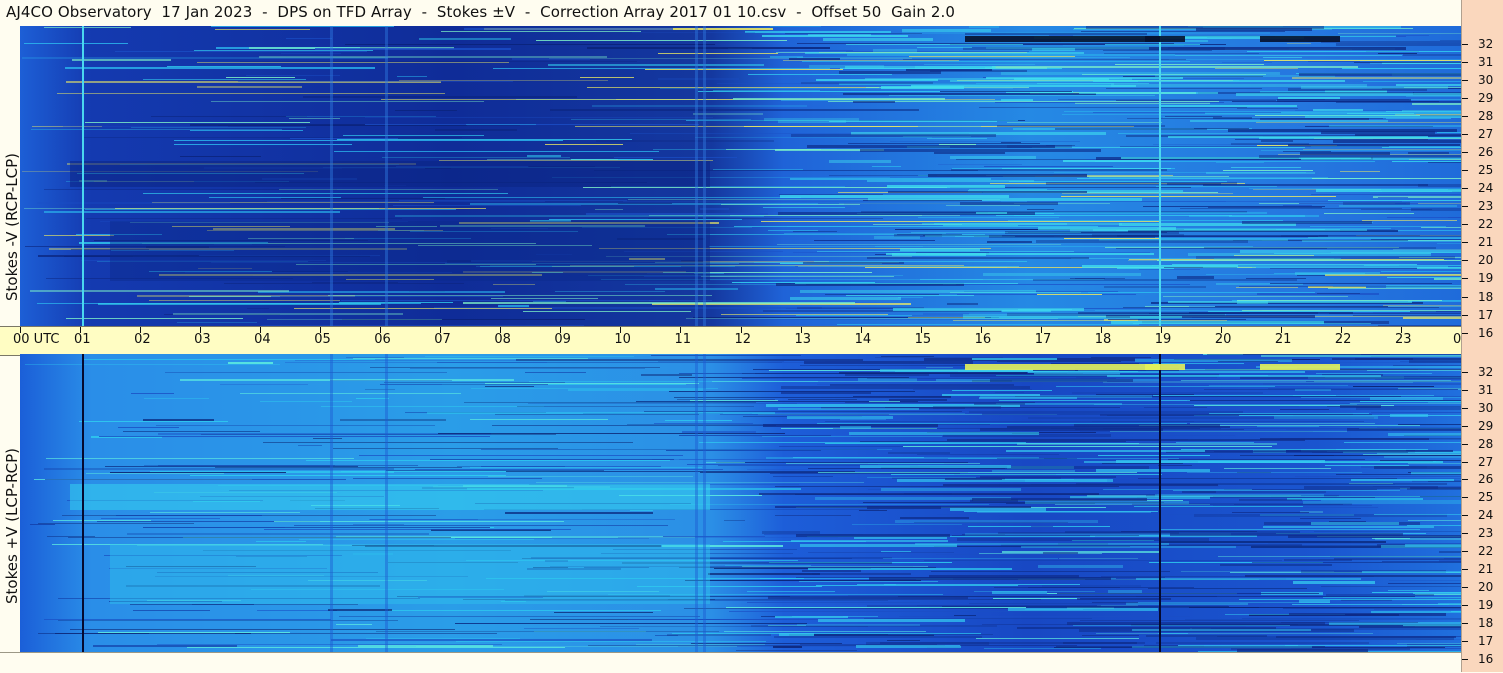 The height and width of the screenshot is (673, 1503). What do you see at coordinates (1486, 206) in the screenshot?
I see `freq-label: 23` at bounding box center [1486, 206].